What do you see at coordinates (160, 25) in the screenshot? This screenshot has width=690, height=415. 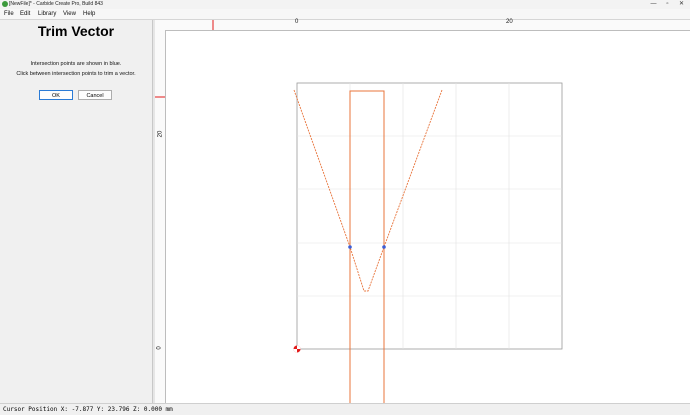 I see `ruler-corner` at bounding box center [160, 25].